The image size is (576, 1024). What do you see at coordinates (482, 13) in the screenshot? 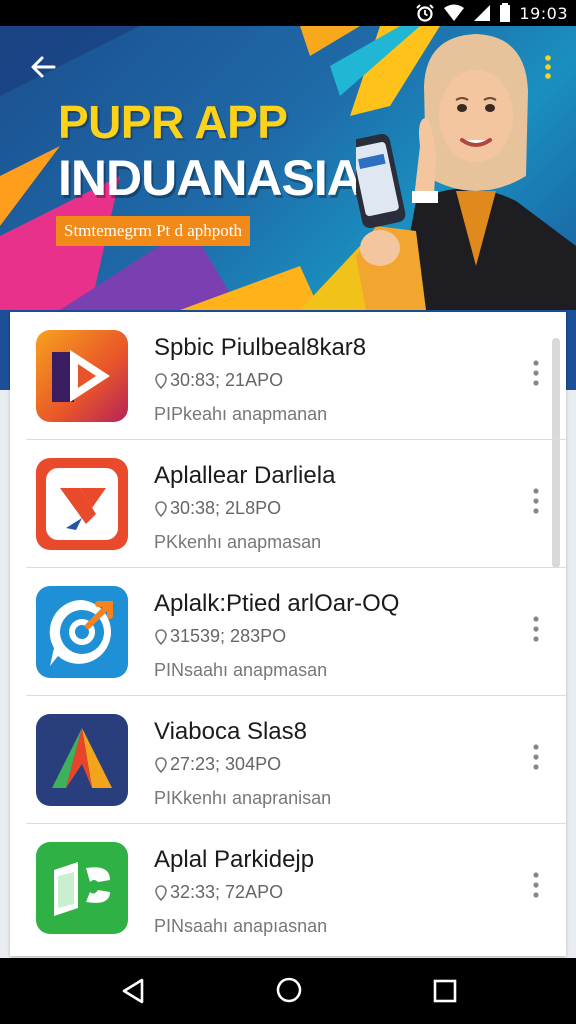
I see `signal-icon` at bounding box center [482, 13].